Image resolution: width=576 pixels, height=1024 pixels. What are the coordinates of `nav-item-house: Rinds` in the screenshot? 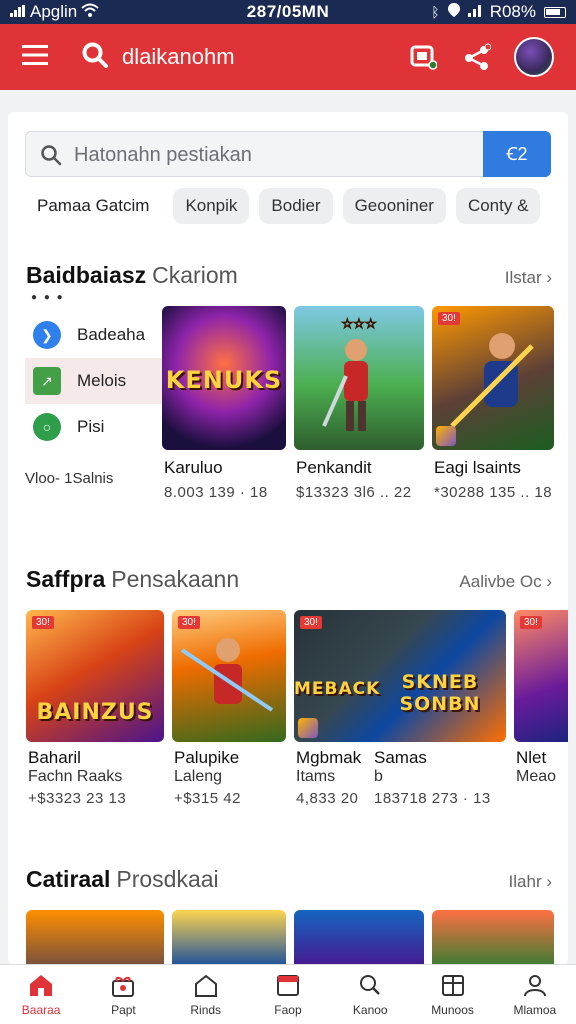 It's located at (206, 994).